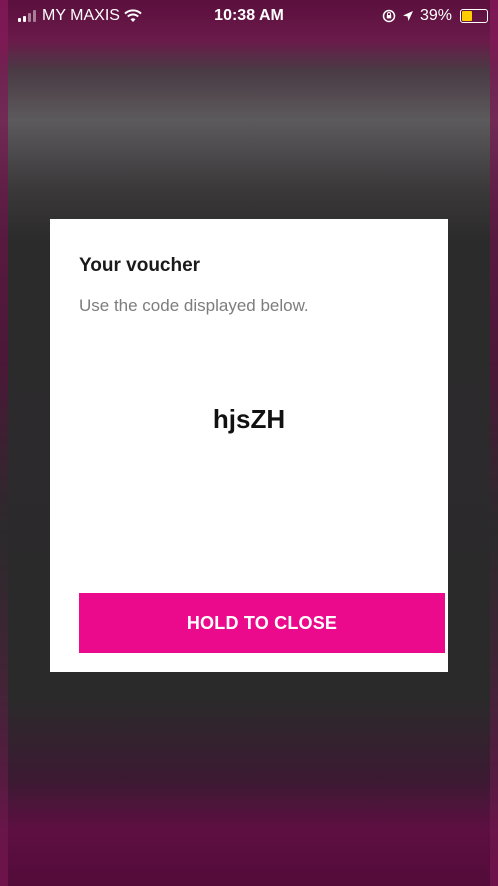 This screenshot has height=886, width=498. Describe the element at coordinates (407, 16) in the screenshot. I see `location-icon` at that location.